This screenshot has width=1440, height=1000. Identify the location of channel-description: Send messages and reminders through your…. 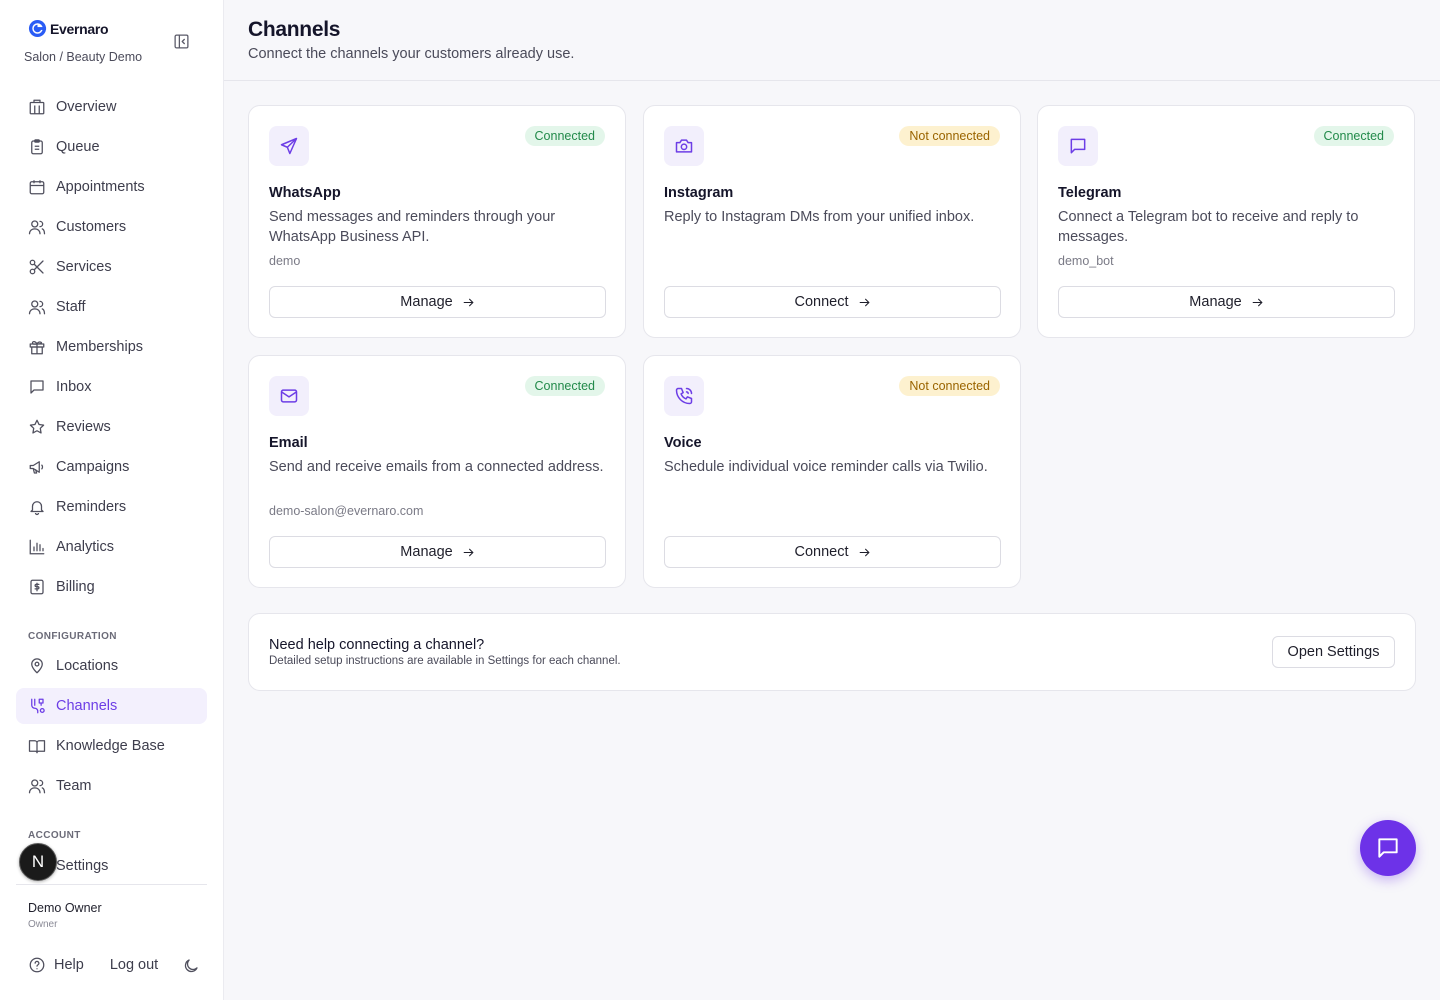
(412, 227).